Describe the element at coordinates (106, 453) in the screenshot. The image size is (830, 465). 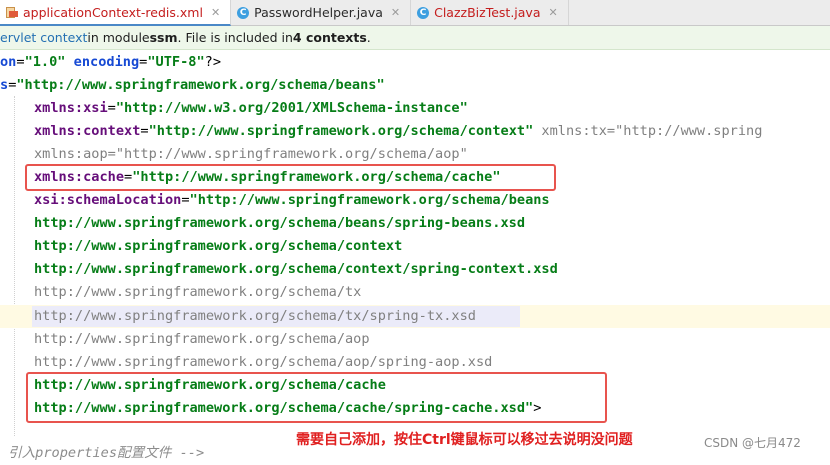
I see `code-line-comment: 引入properties配置文件 -->` at that location.